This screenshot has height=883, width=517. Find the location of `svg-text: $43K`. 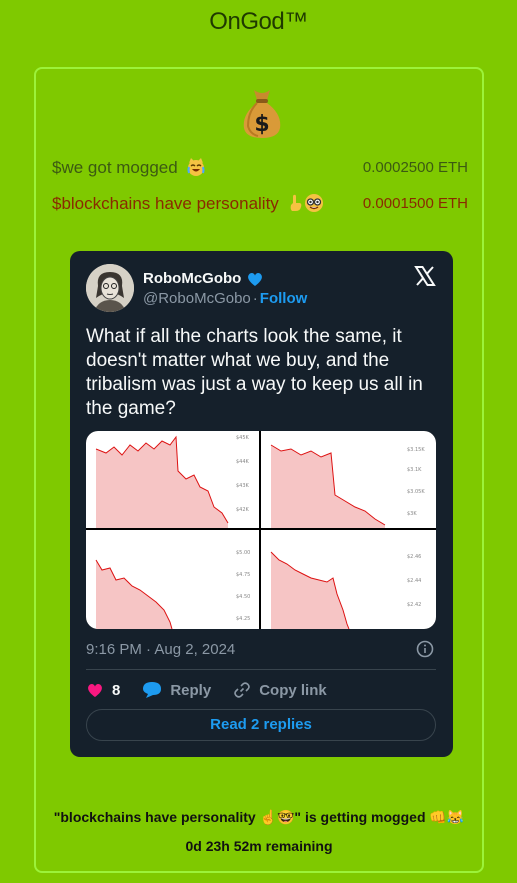

svg-text: $43K is located at coordinates (243, 486).